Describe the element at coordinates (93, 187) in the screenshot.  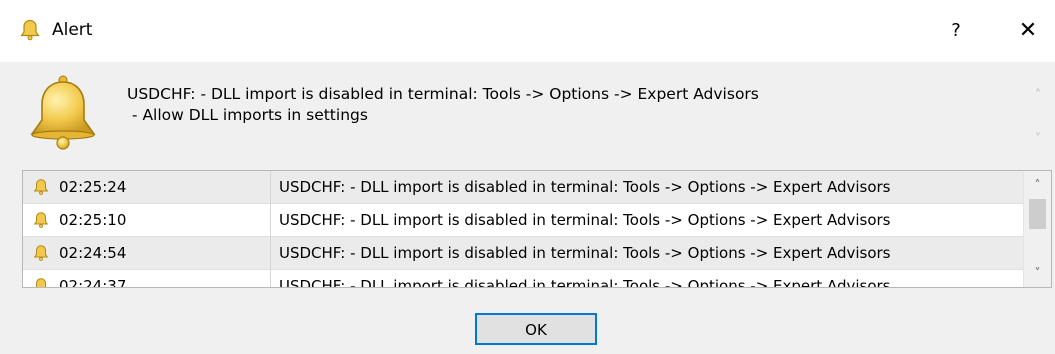
I see `list-item-time: 02:25:24` at that location.